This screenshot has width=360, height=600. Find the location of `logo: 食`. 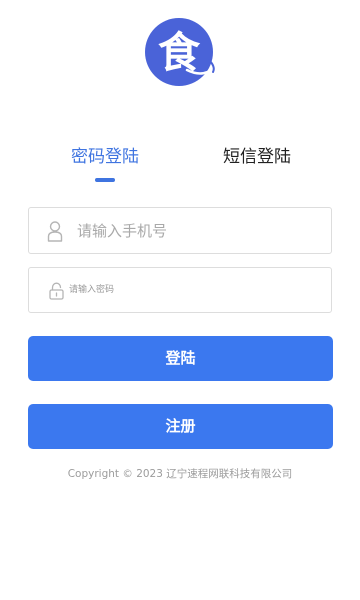

logo: 食 is located at coordinates (181, 52).